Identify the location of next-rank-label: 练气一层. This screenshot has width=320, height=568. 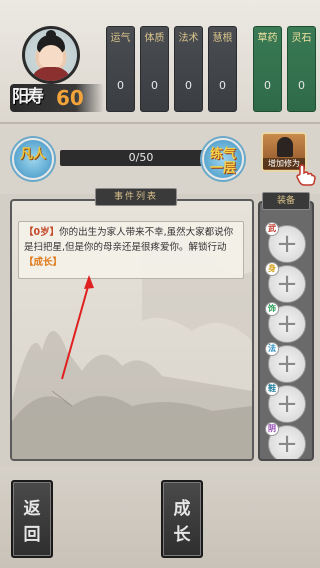
(222, 161).